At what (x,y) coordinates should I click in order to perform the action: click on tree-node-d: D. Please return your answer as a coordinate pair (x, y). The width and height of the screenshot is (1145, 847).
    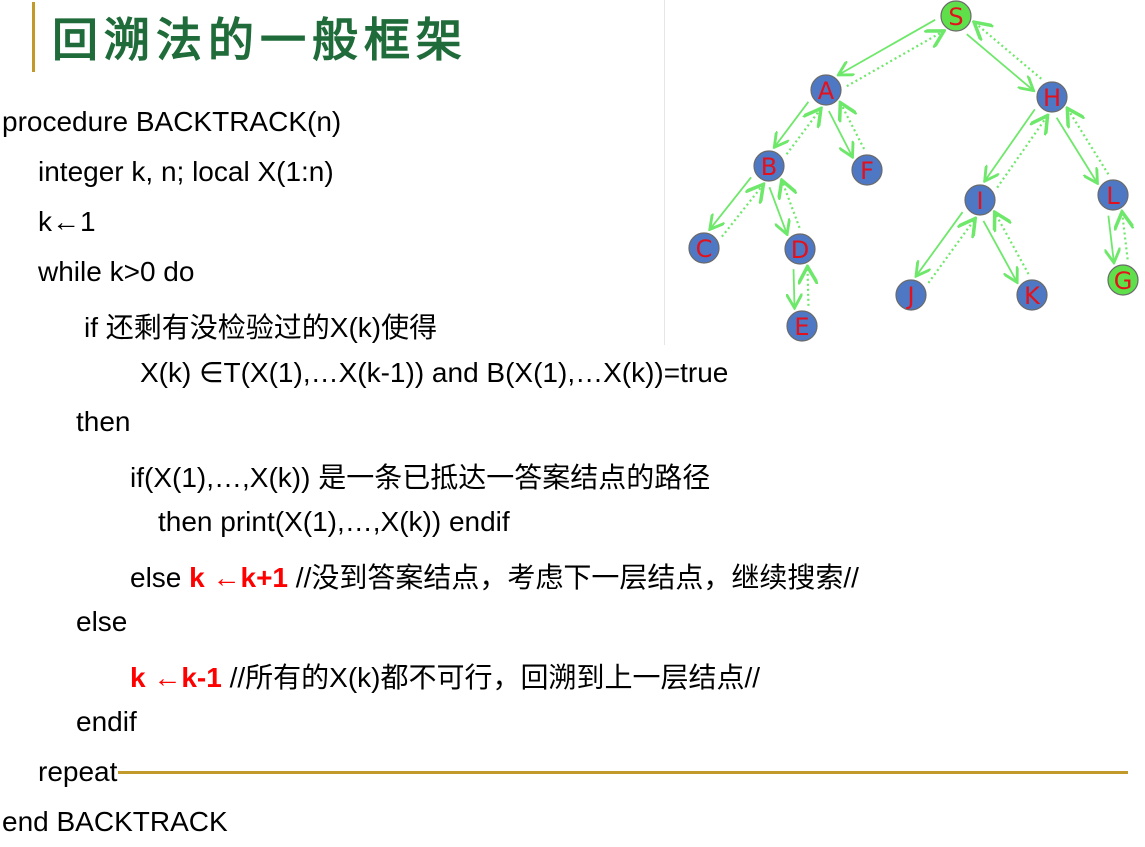
    Looking at the image, I should click on (800, 249).